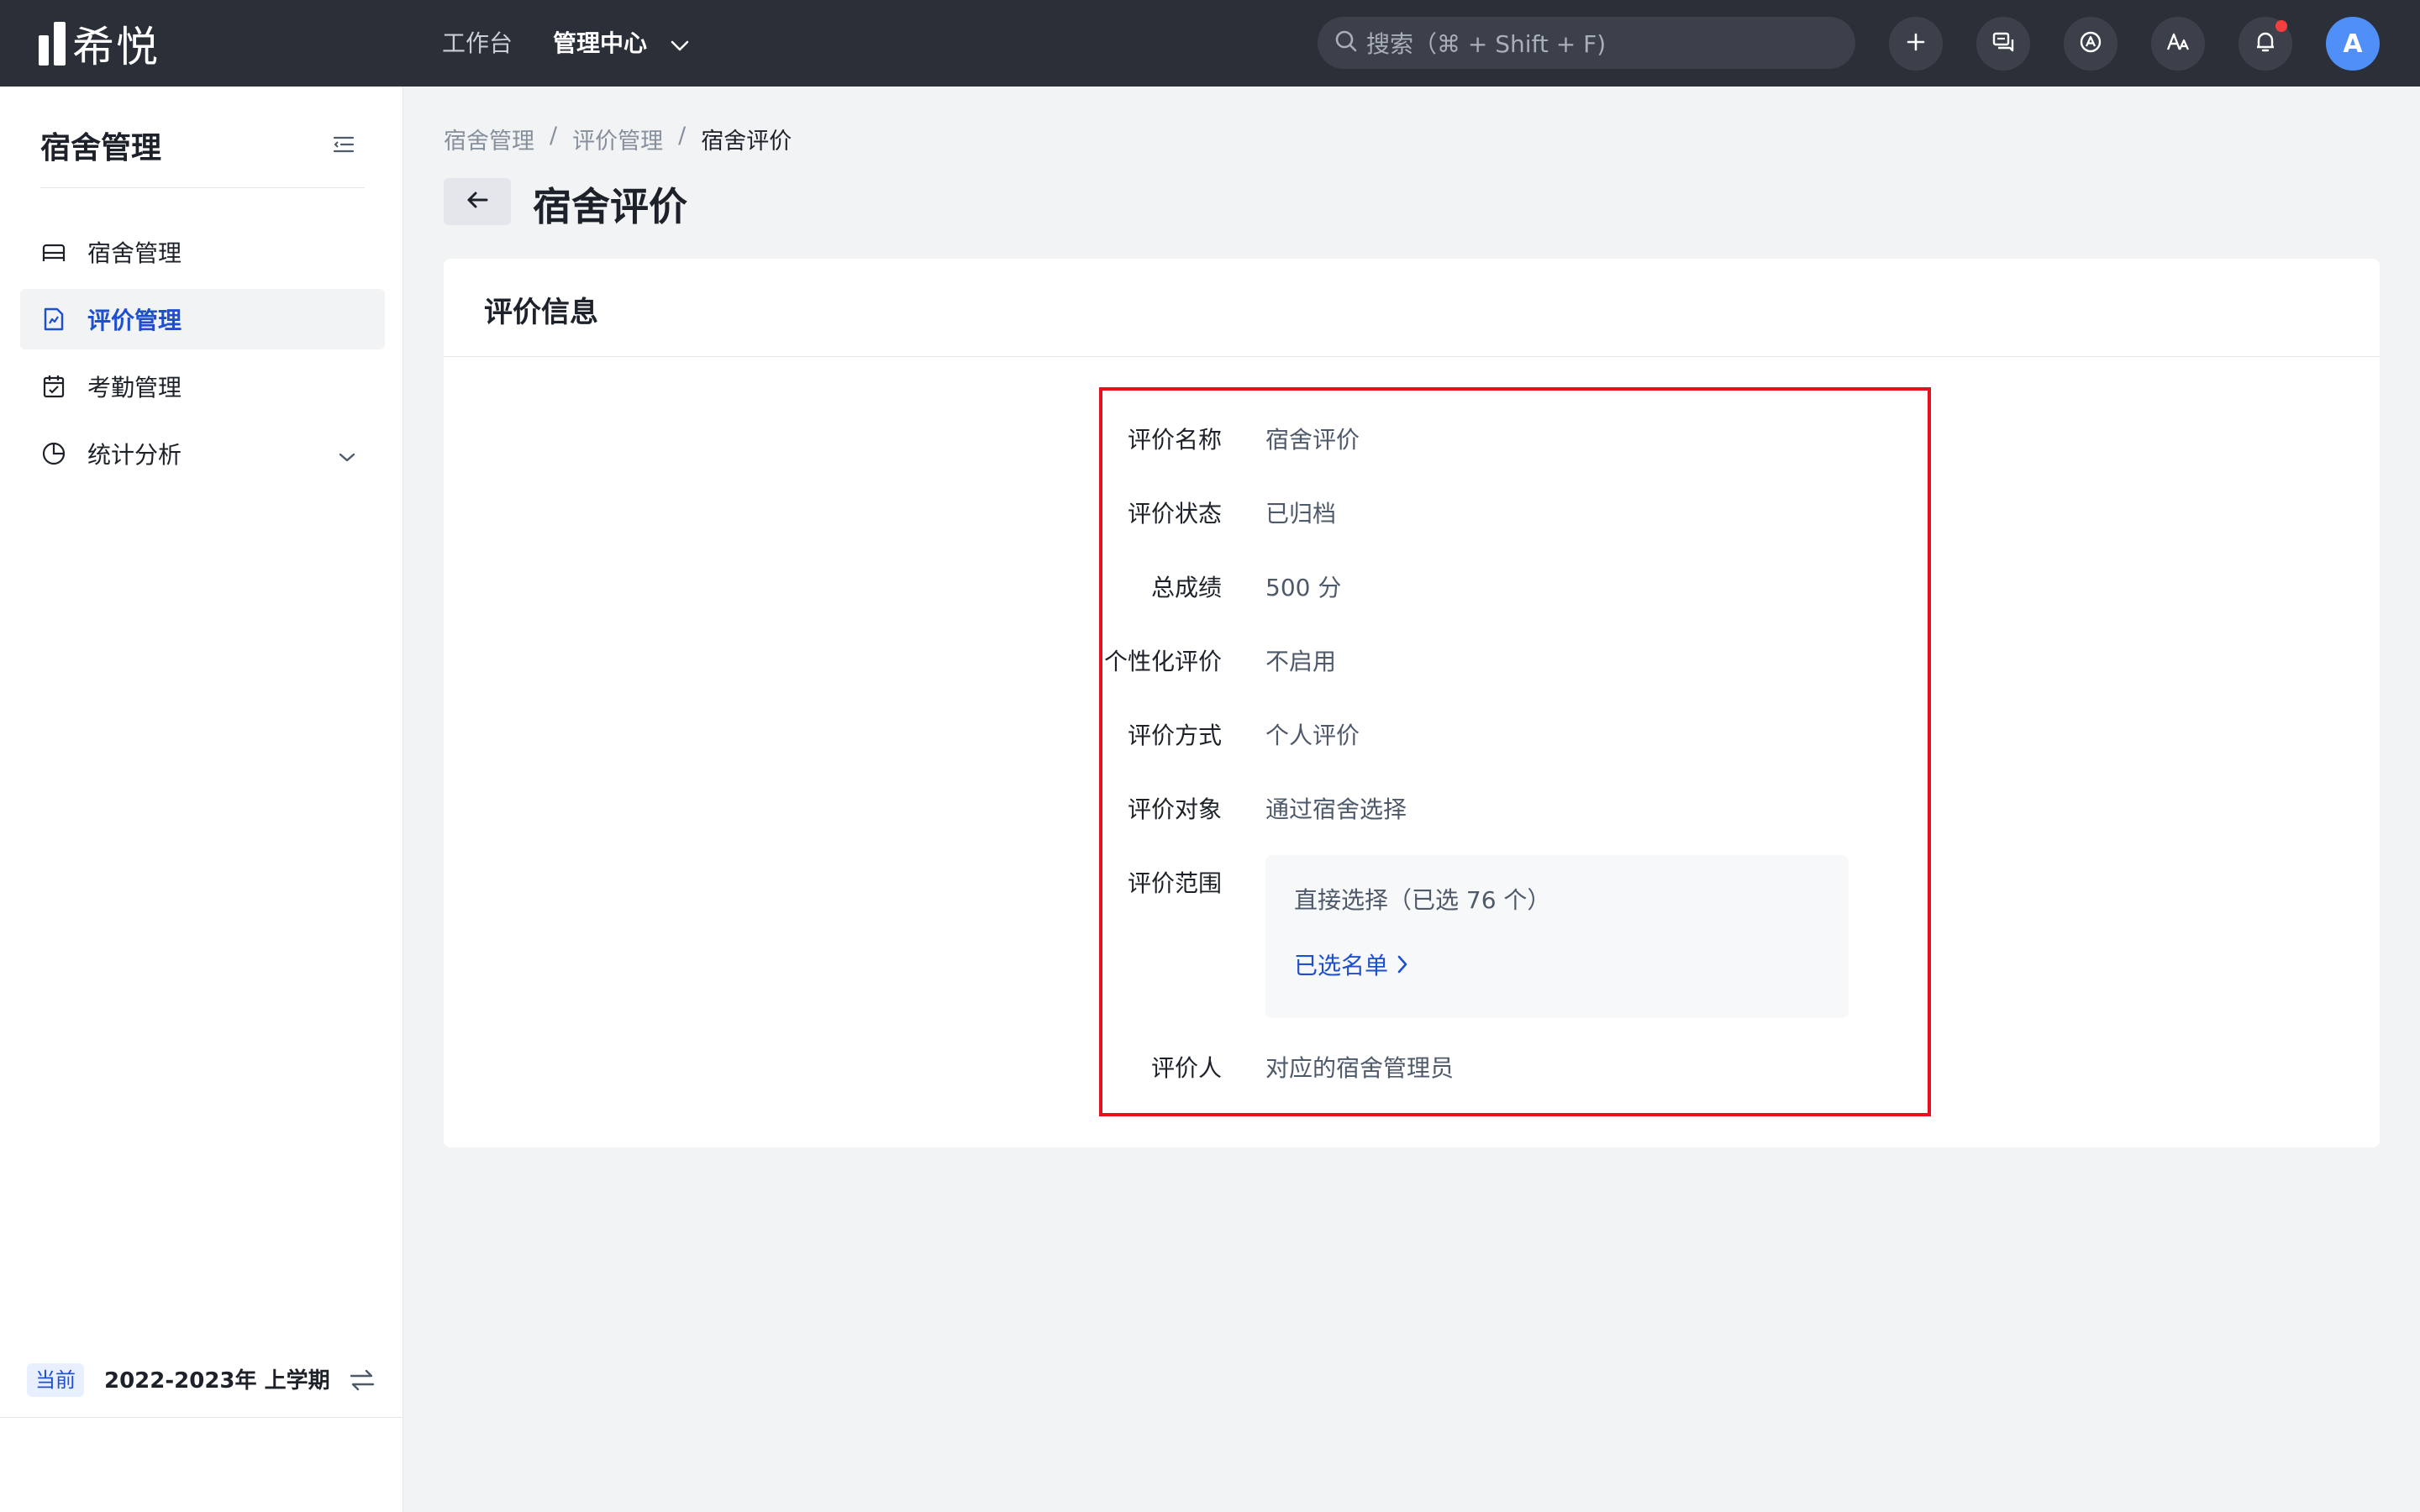  I want to click on scope-summary: 直接选择（已选 76 个）, so click(1422, 900).